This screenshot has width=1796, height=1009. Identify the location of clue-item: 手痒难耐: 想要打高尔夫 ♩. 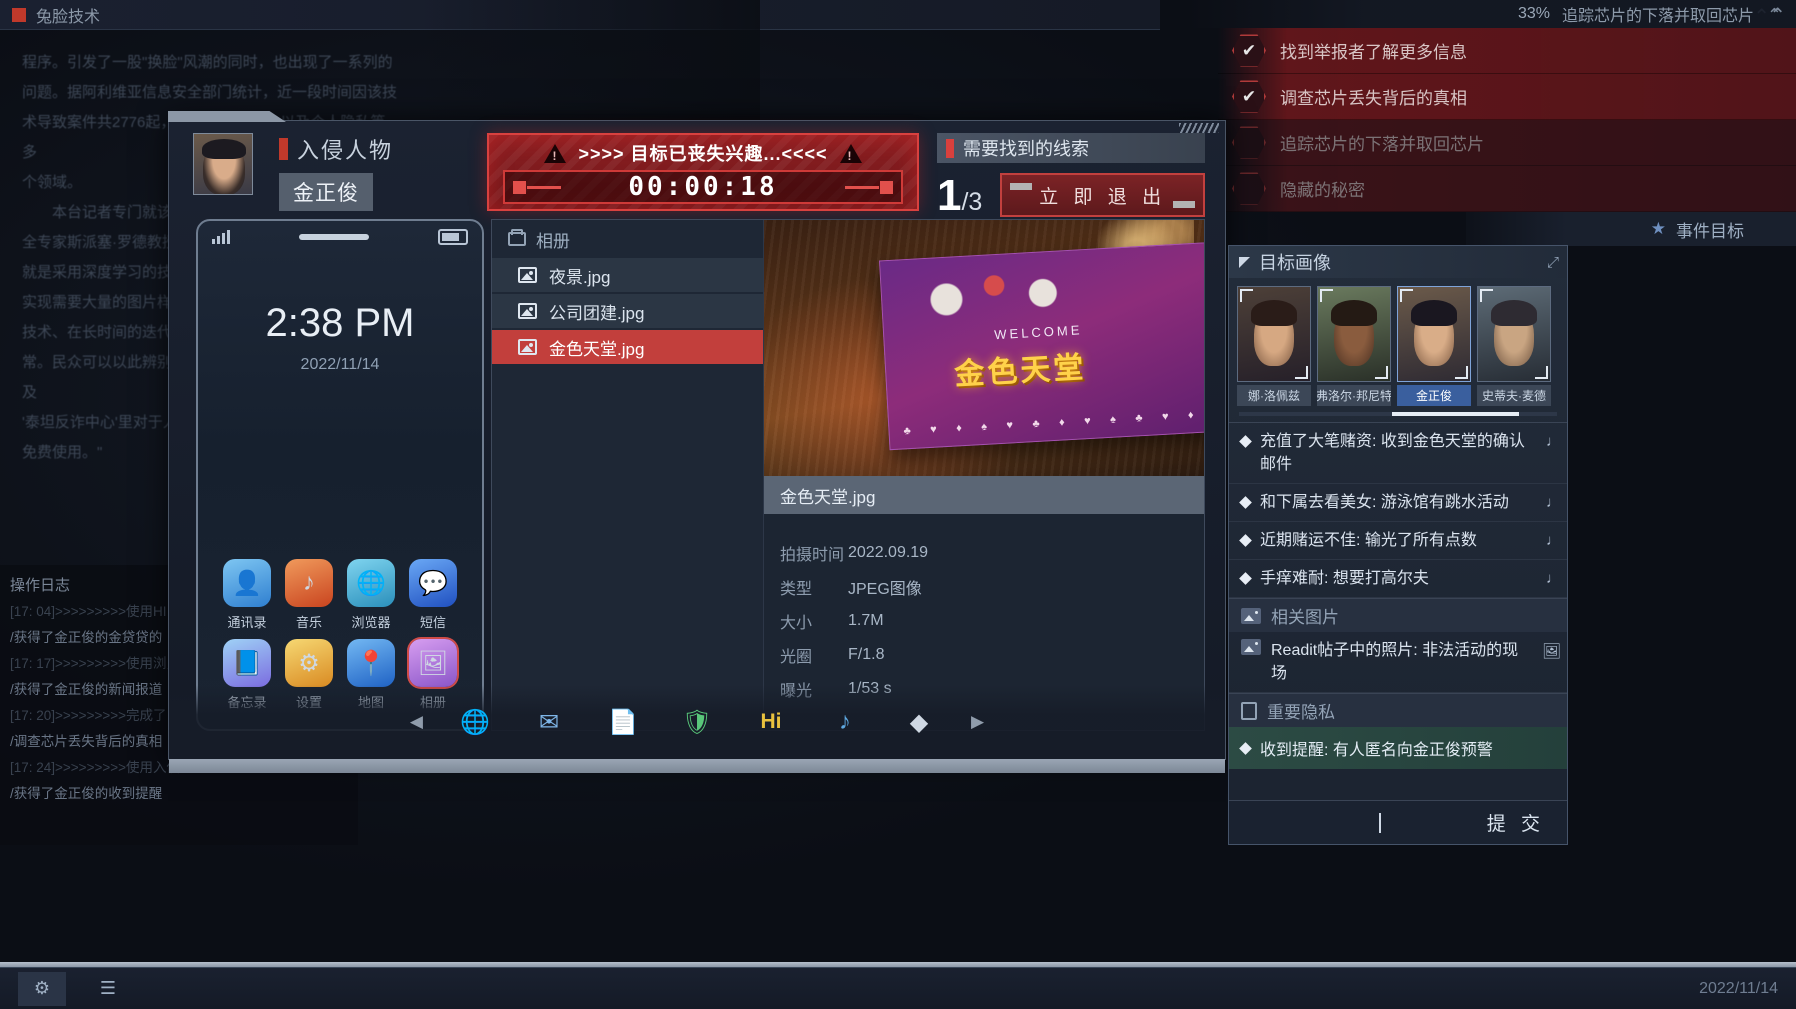
(1398, 579).